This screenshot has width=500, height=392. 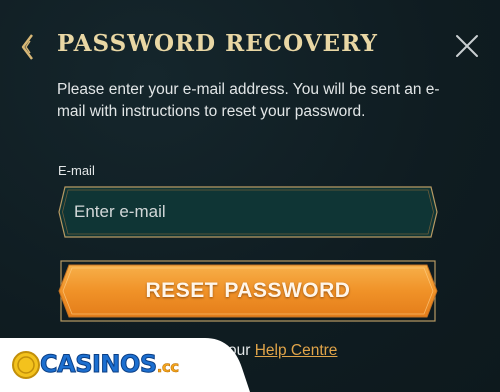 I want to click on back-button, so click(x=28, y=47).